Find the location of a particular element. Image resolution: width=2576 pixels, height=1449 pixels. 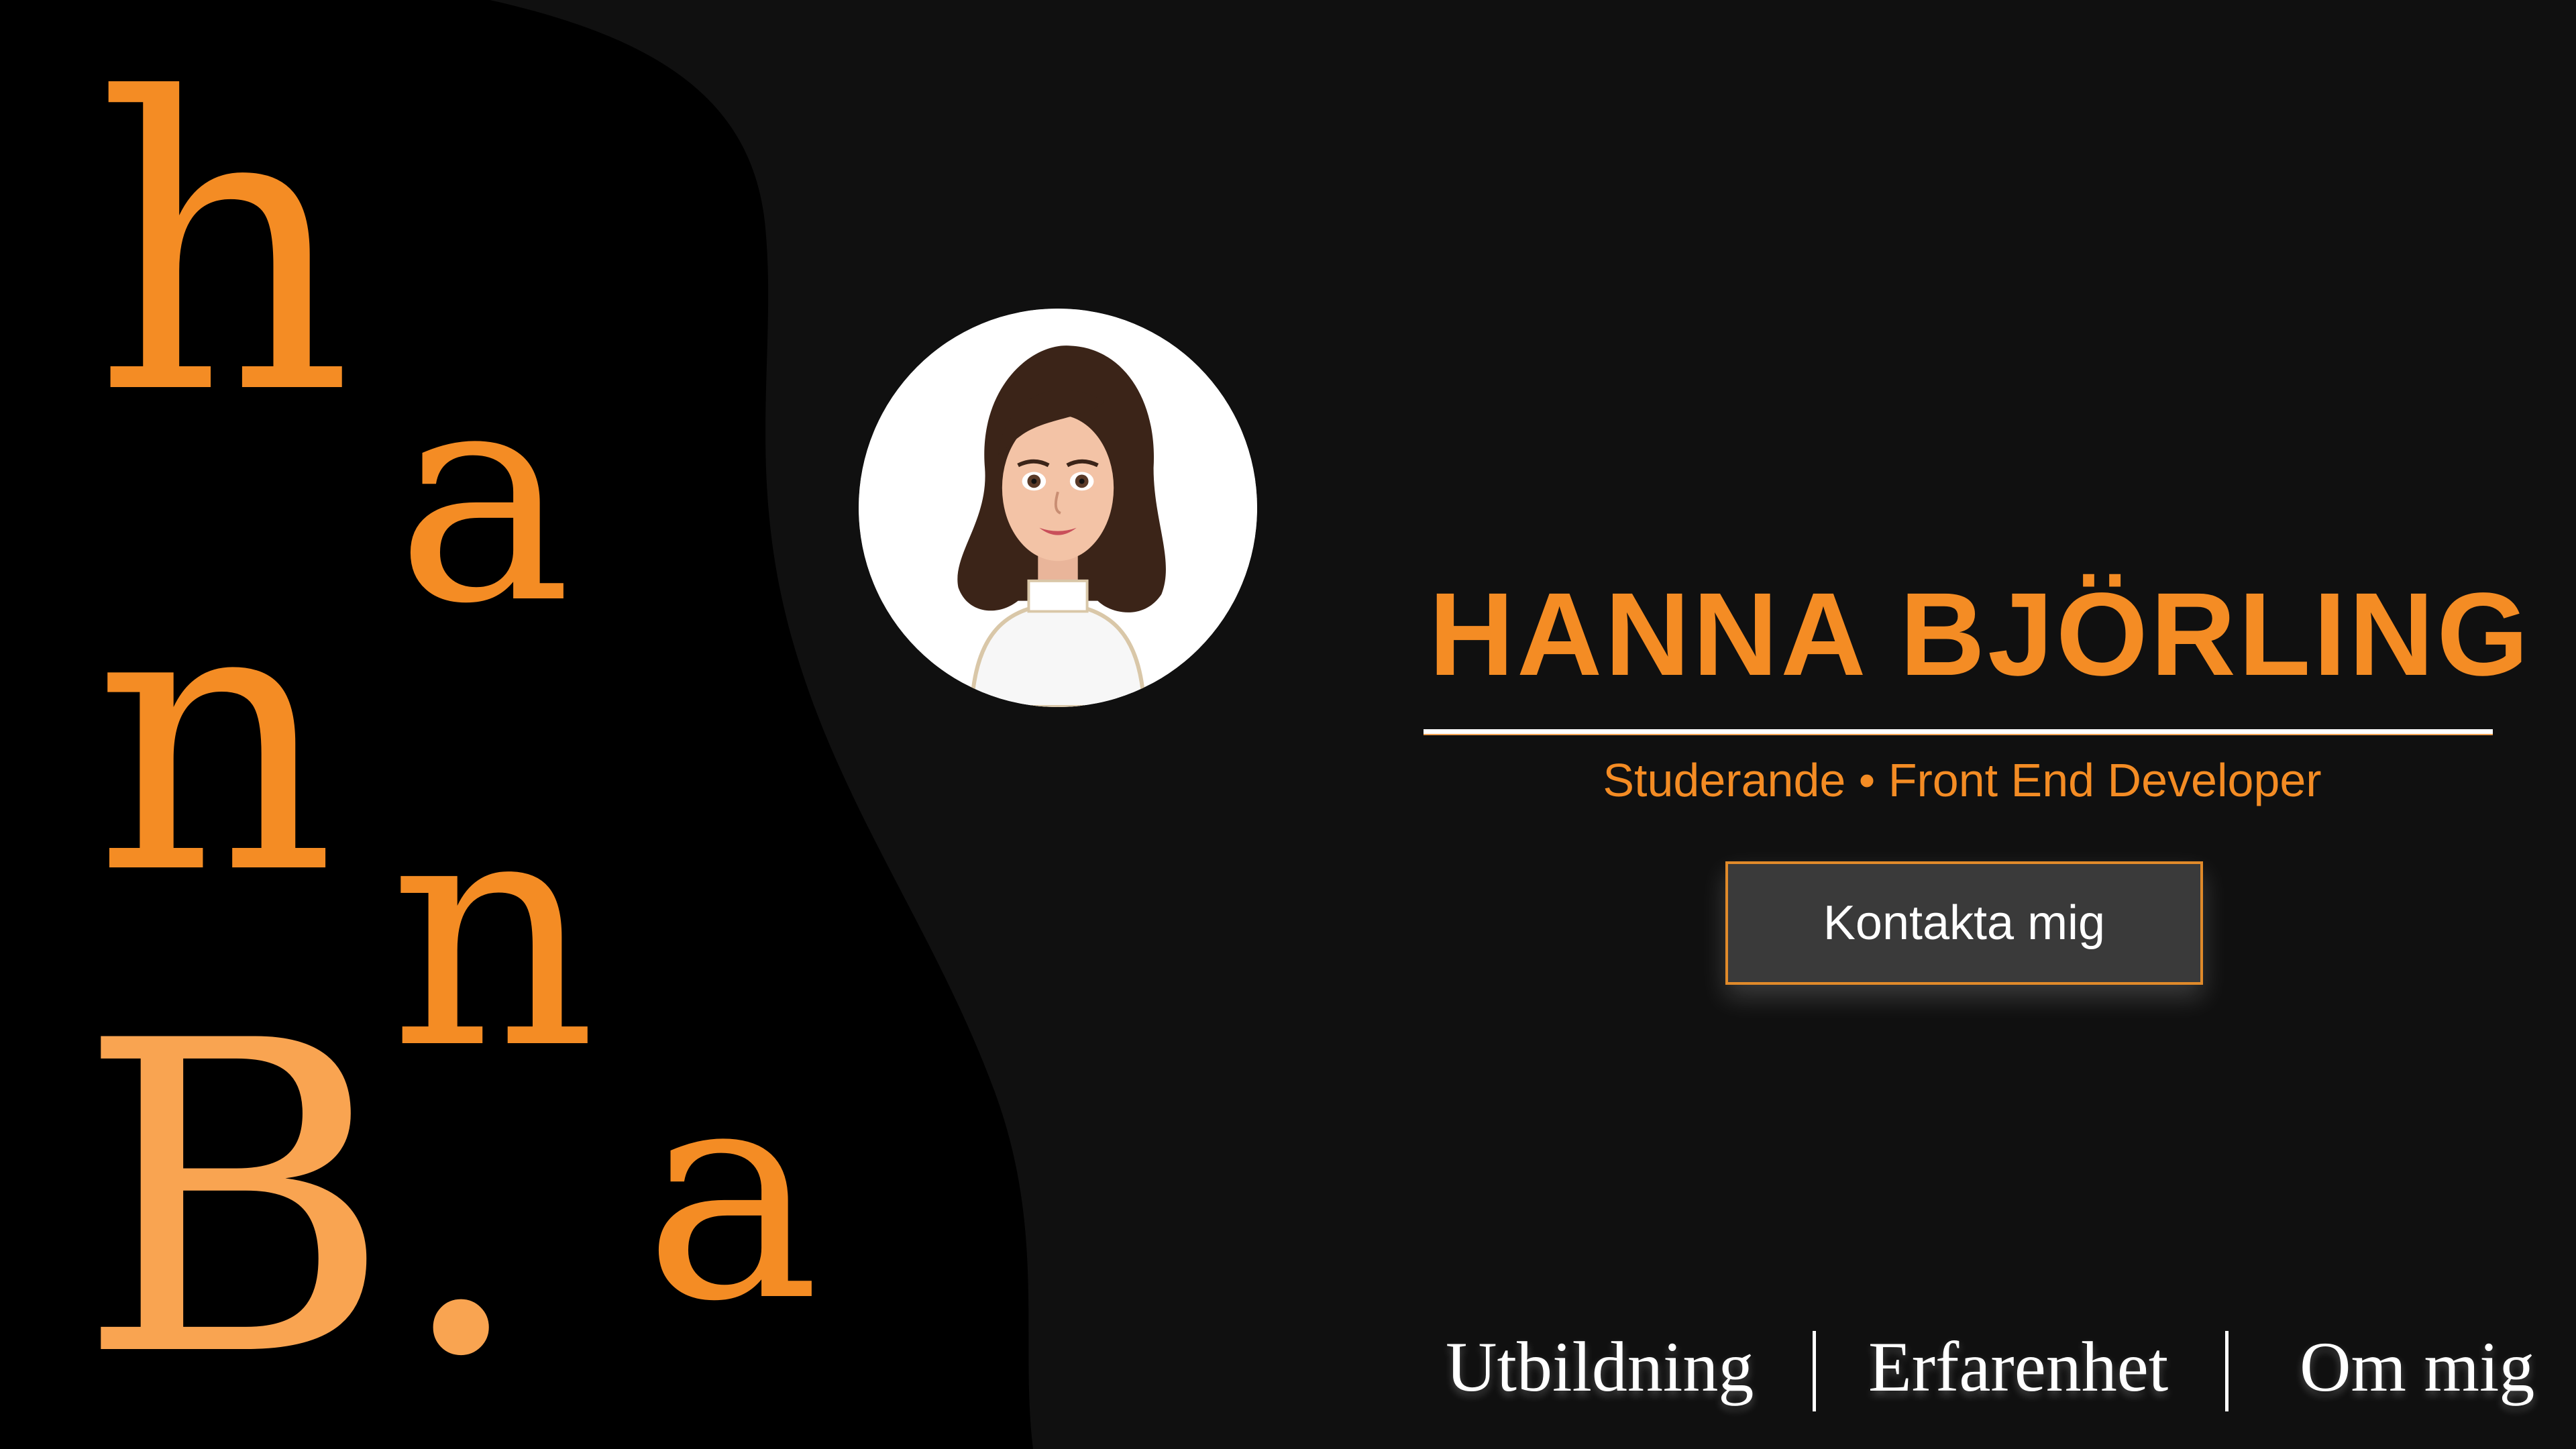

avatar-illustration-icon is located at coordinates (1058, 508).